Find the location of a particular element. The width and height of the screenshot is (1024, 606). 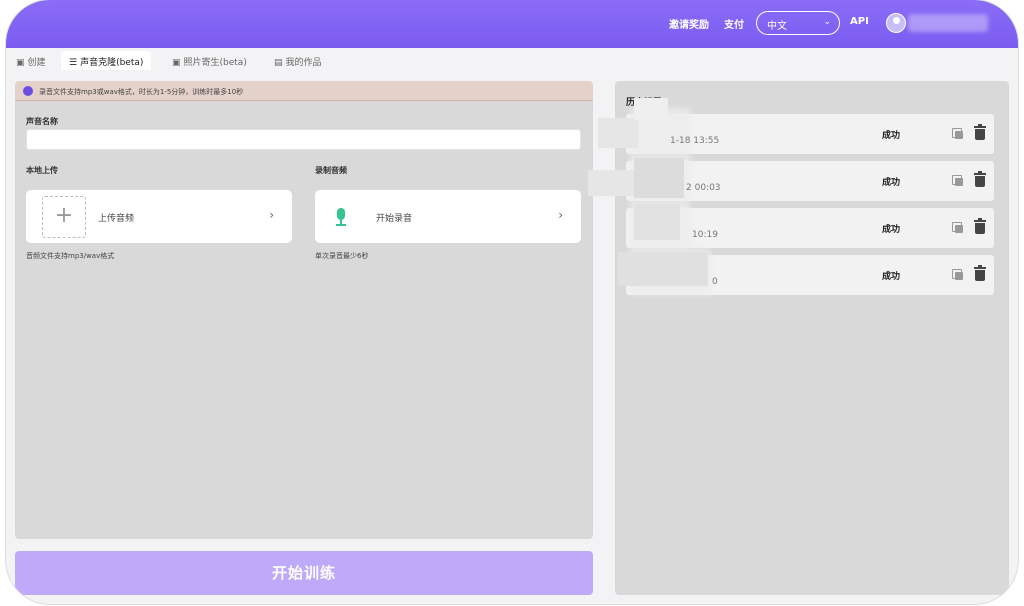

info-icon is located at coordinates (28, 91).